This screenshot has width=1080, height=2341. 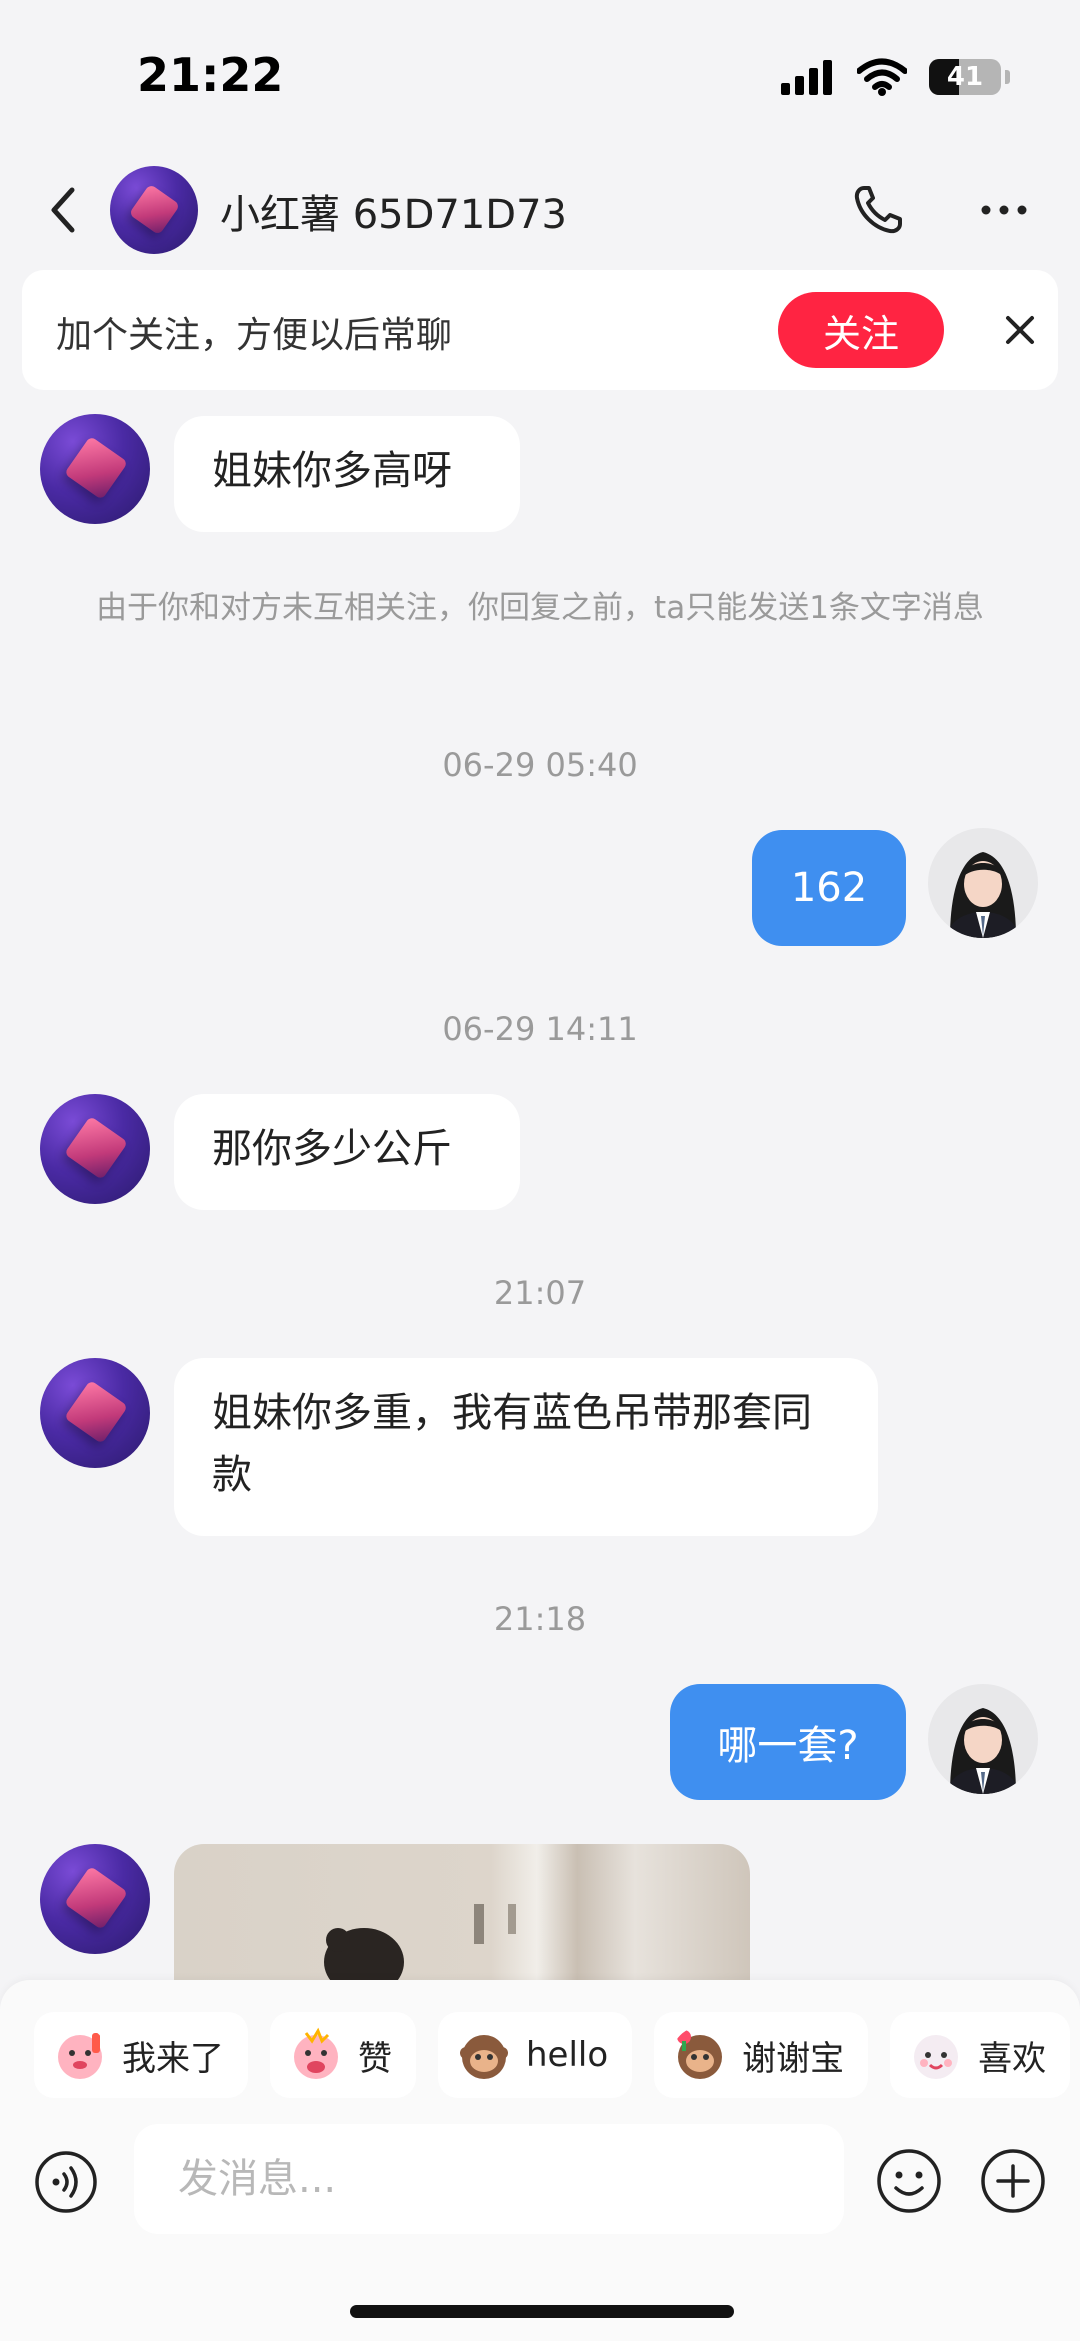 I want to click on voice-icon, so click(x=66, y=2182).